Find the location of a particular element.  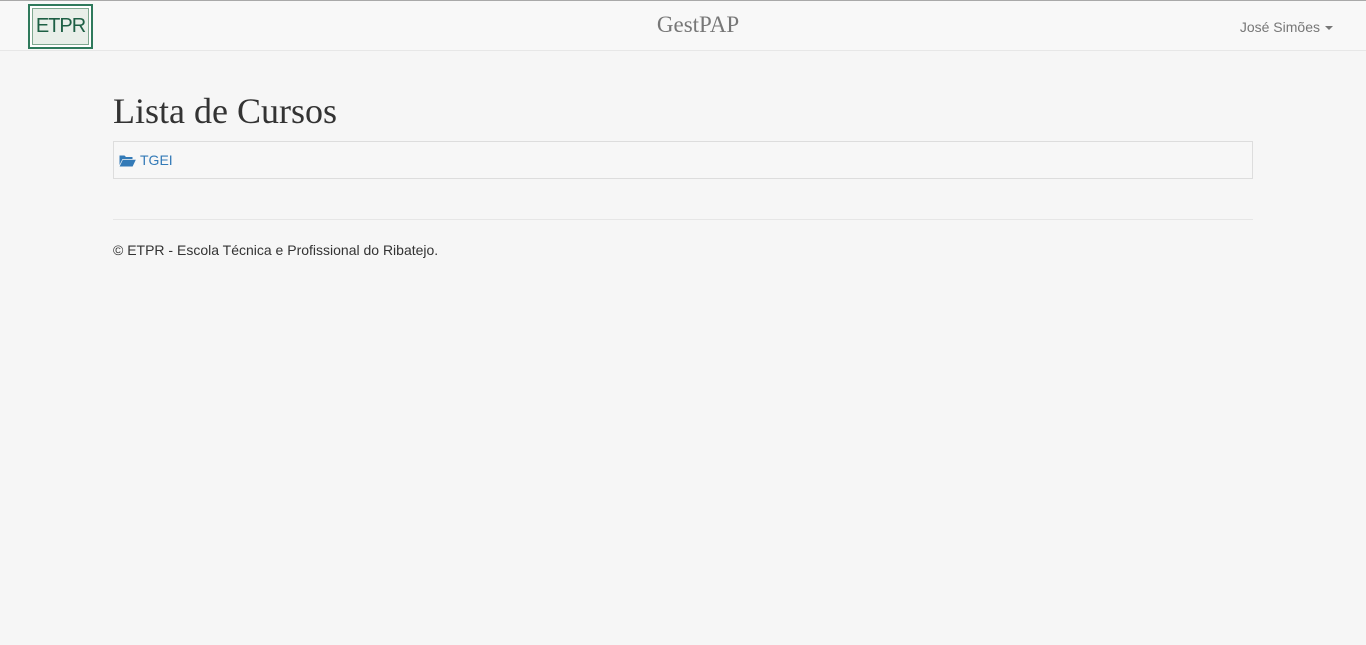

caret-down-icon is located at coordinates (1329, 28).